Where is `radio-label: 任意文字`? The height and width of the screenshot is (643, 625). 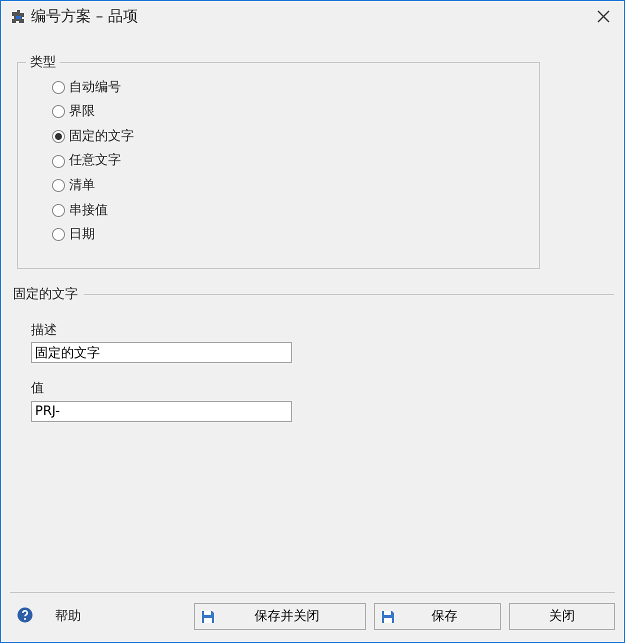 radio-label: 任意文字 is located at coordinates (95, 161).